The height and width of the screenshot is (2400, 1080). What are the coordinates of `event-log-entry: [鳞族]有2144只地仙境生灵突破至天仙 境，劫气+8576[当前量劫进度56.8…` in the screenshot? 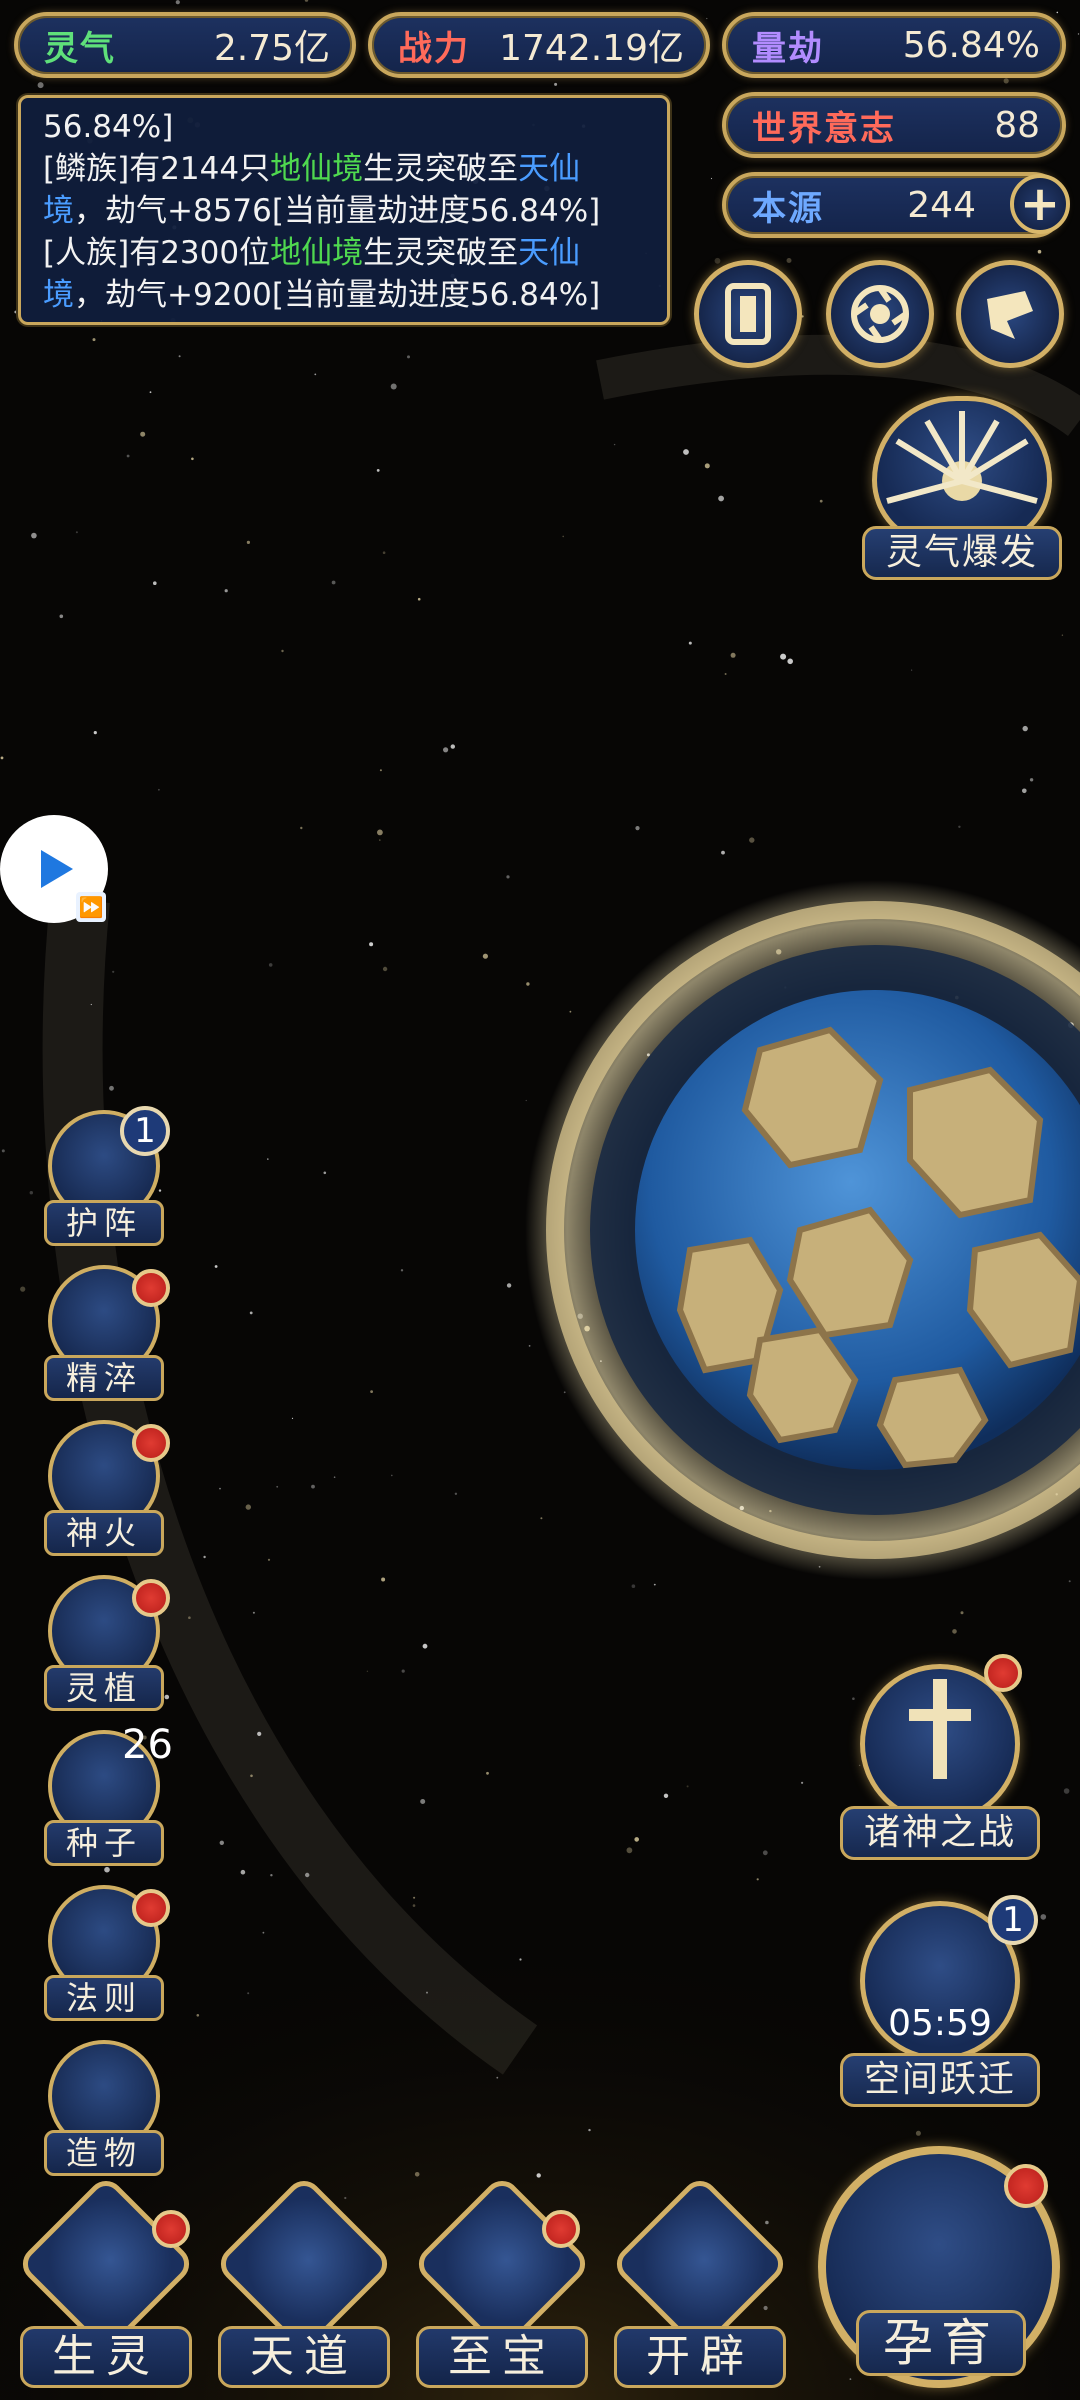 It's located at (344, 190).